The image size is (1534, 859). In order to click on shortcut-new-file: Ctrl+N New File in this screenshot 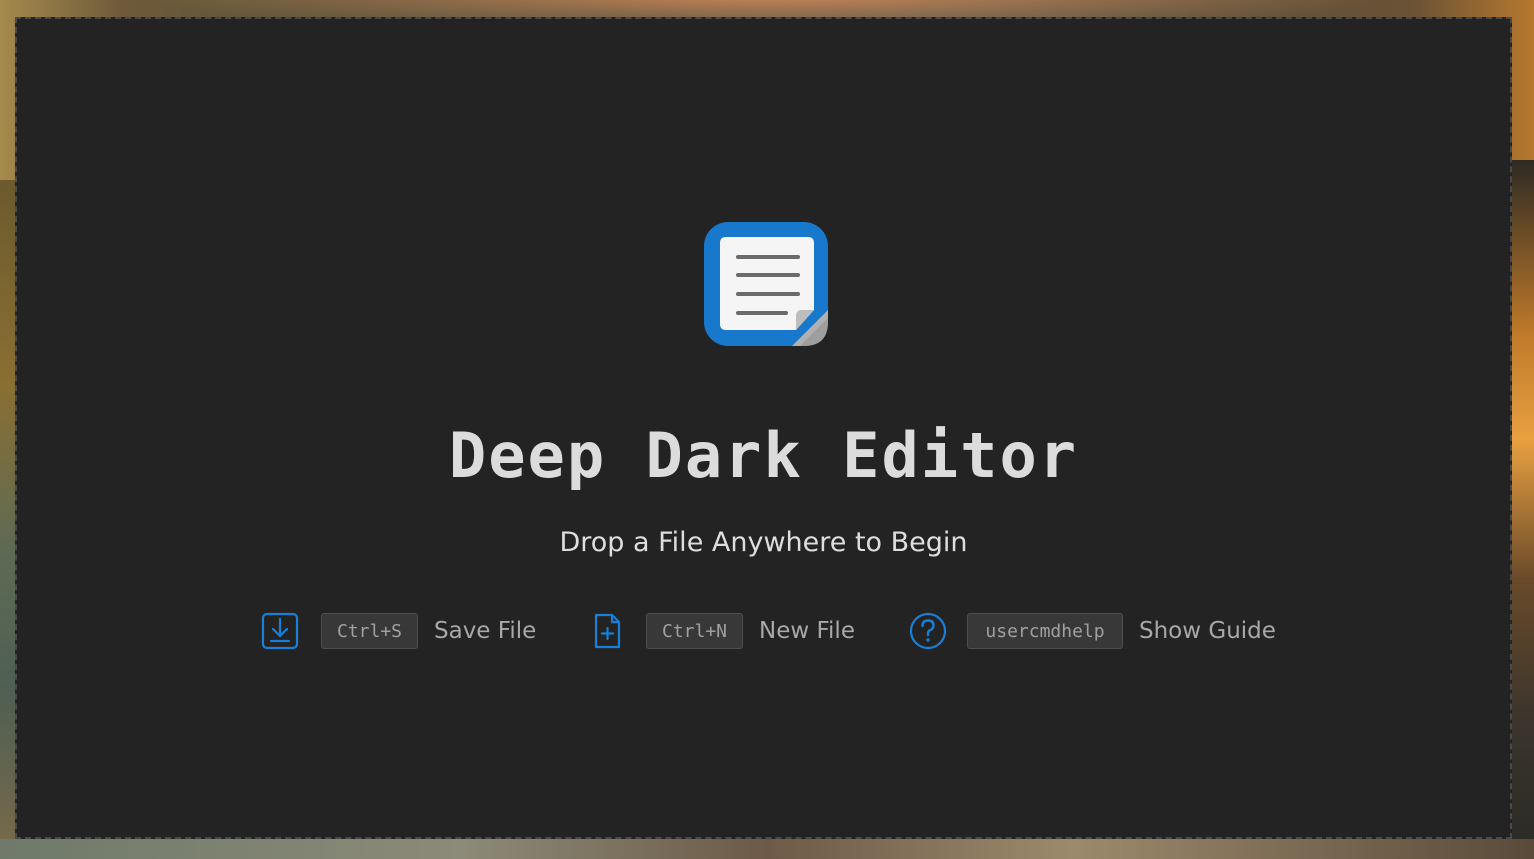, I will do `click(721, 631)`.